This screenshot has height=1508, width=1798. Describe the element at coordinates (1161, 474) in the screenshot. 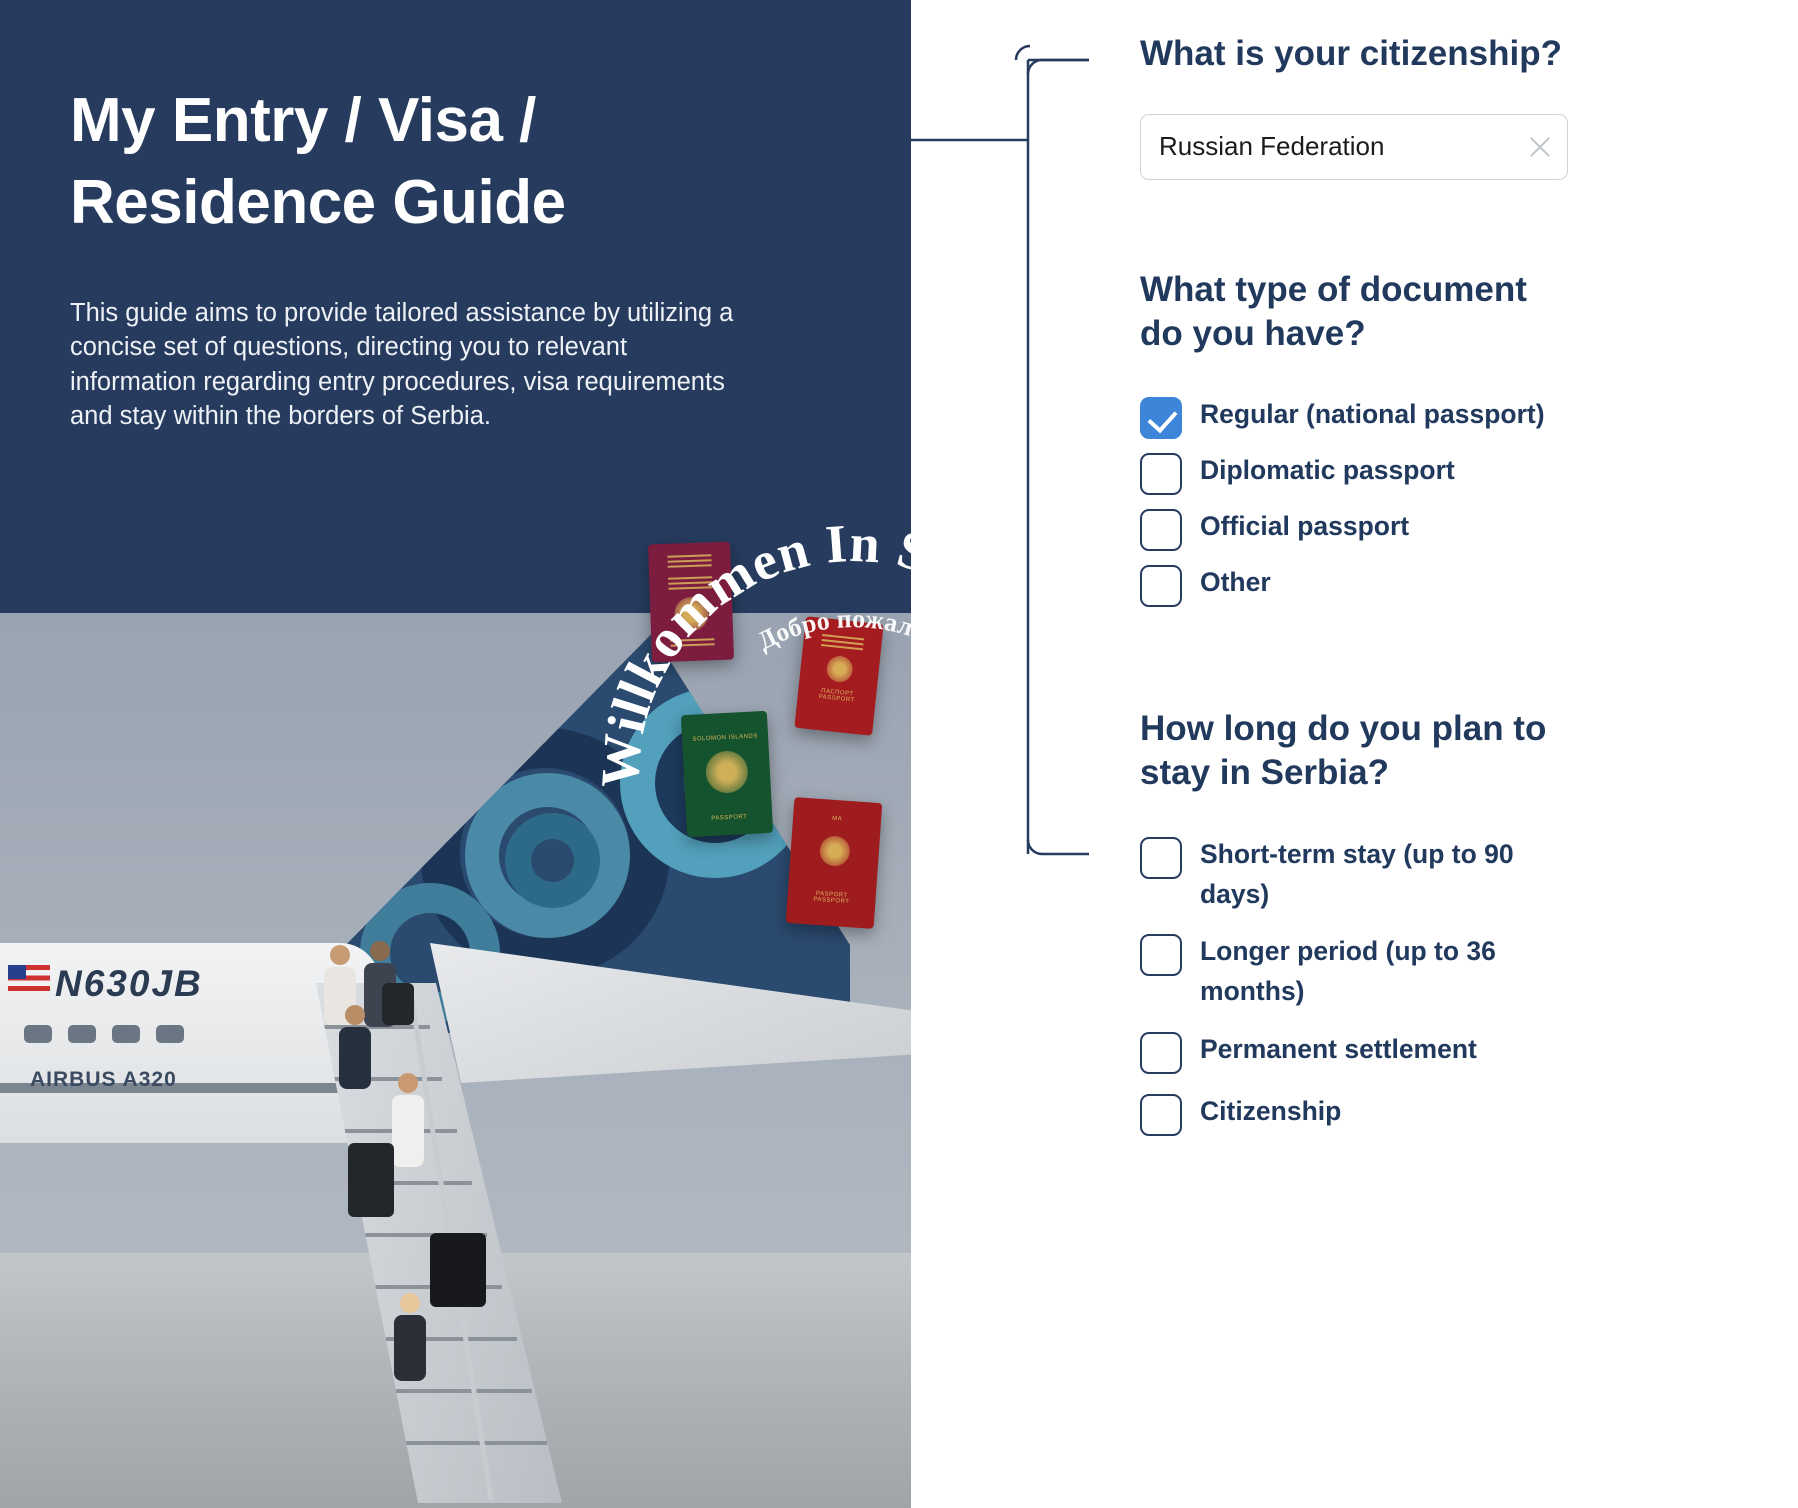

I see `checkbox-diplomatic-passport` at that location.